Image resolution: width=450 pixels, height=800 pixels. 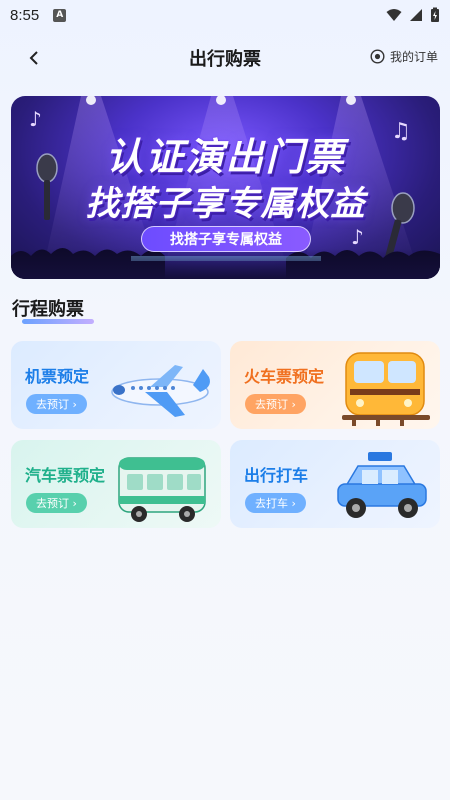 I want to click on flight-book-button: 去预订 ›, so click(x=56, y=404).